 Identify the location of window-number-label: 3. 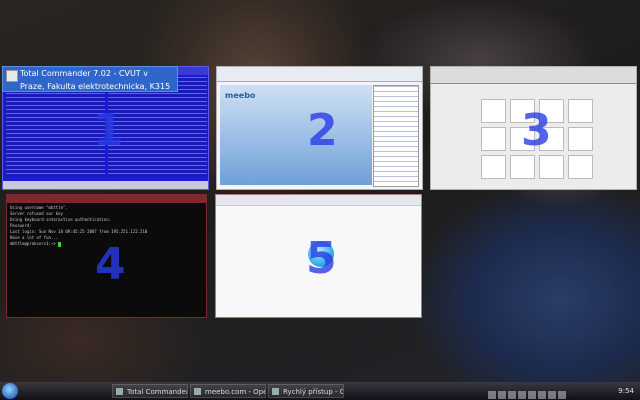
(536, 130).